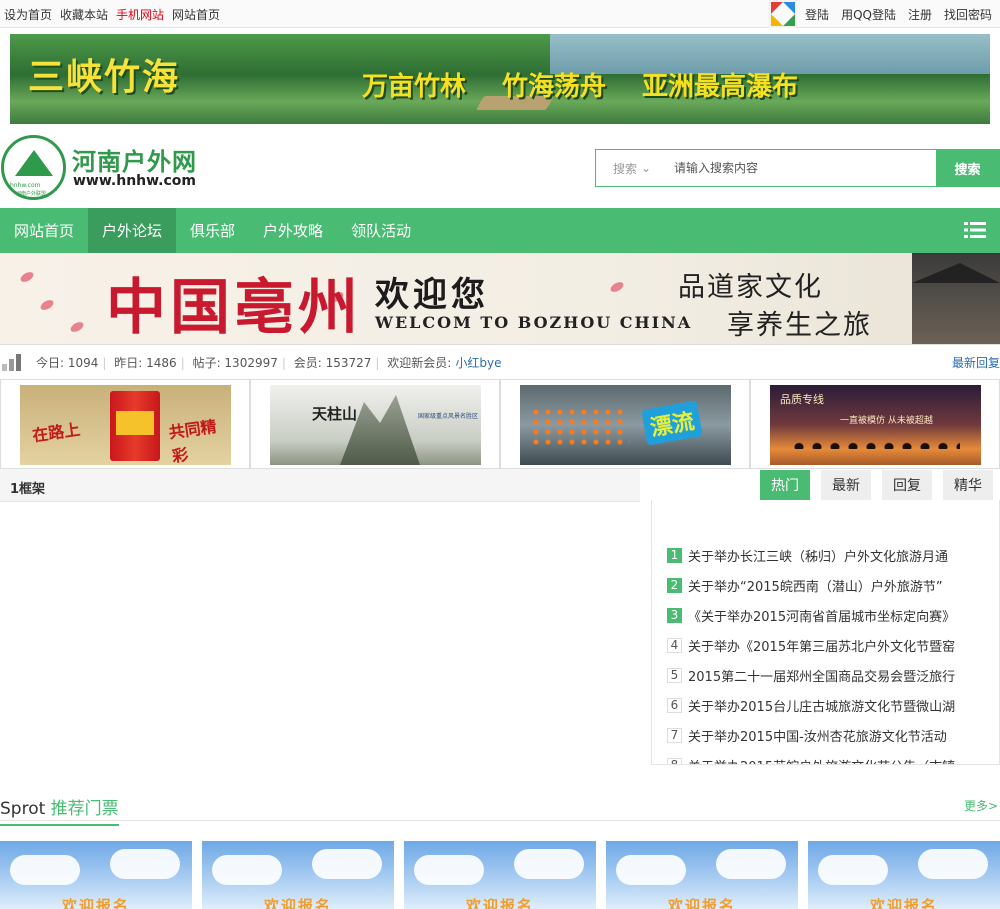  What do you see at coordinates (822, 707) in the screenshot?
I see `topic-title: 关于举办2015台儿庄古城旅游文化节暨微山湖` at bounding box center [822, 707].